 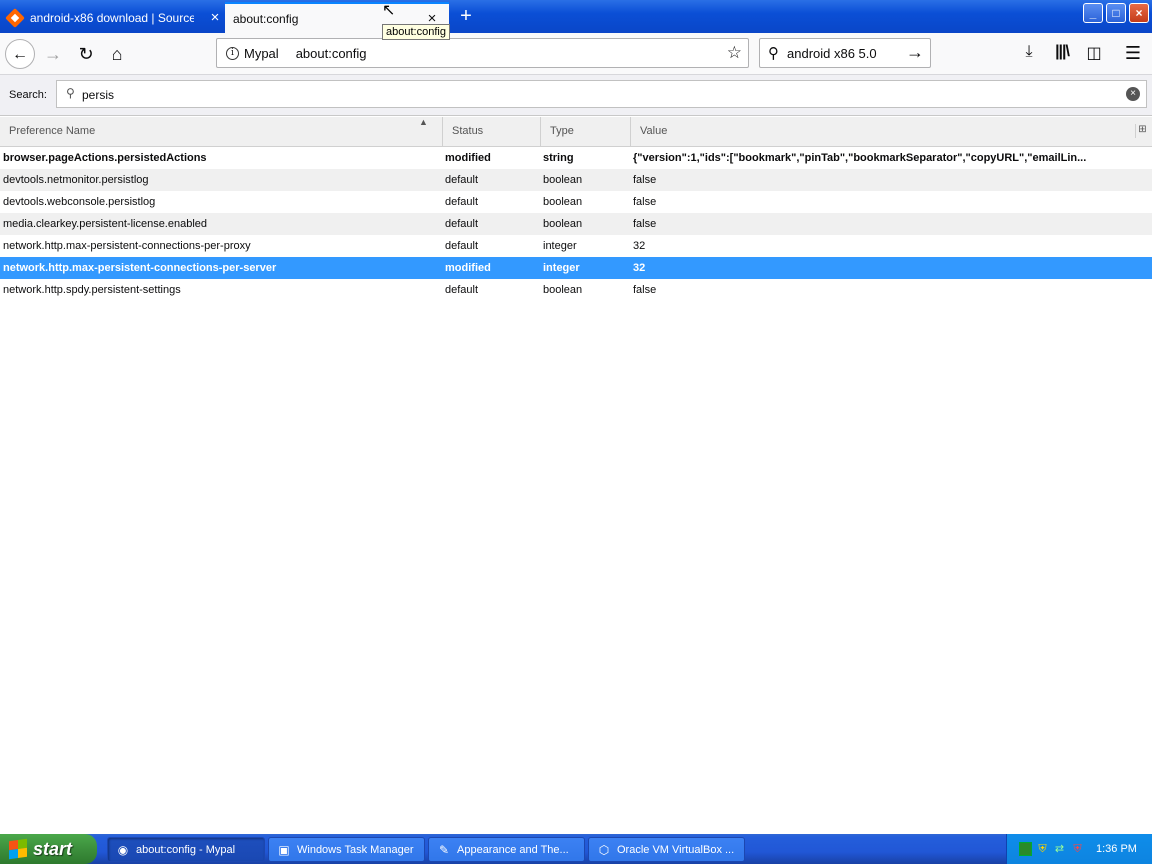 I want to click on table-header: Preference Name ▲ Status Type Value ⊞, so click(x=576, y=132).